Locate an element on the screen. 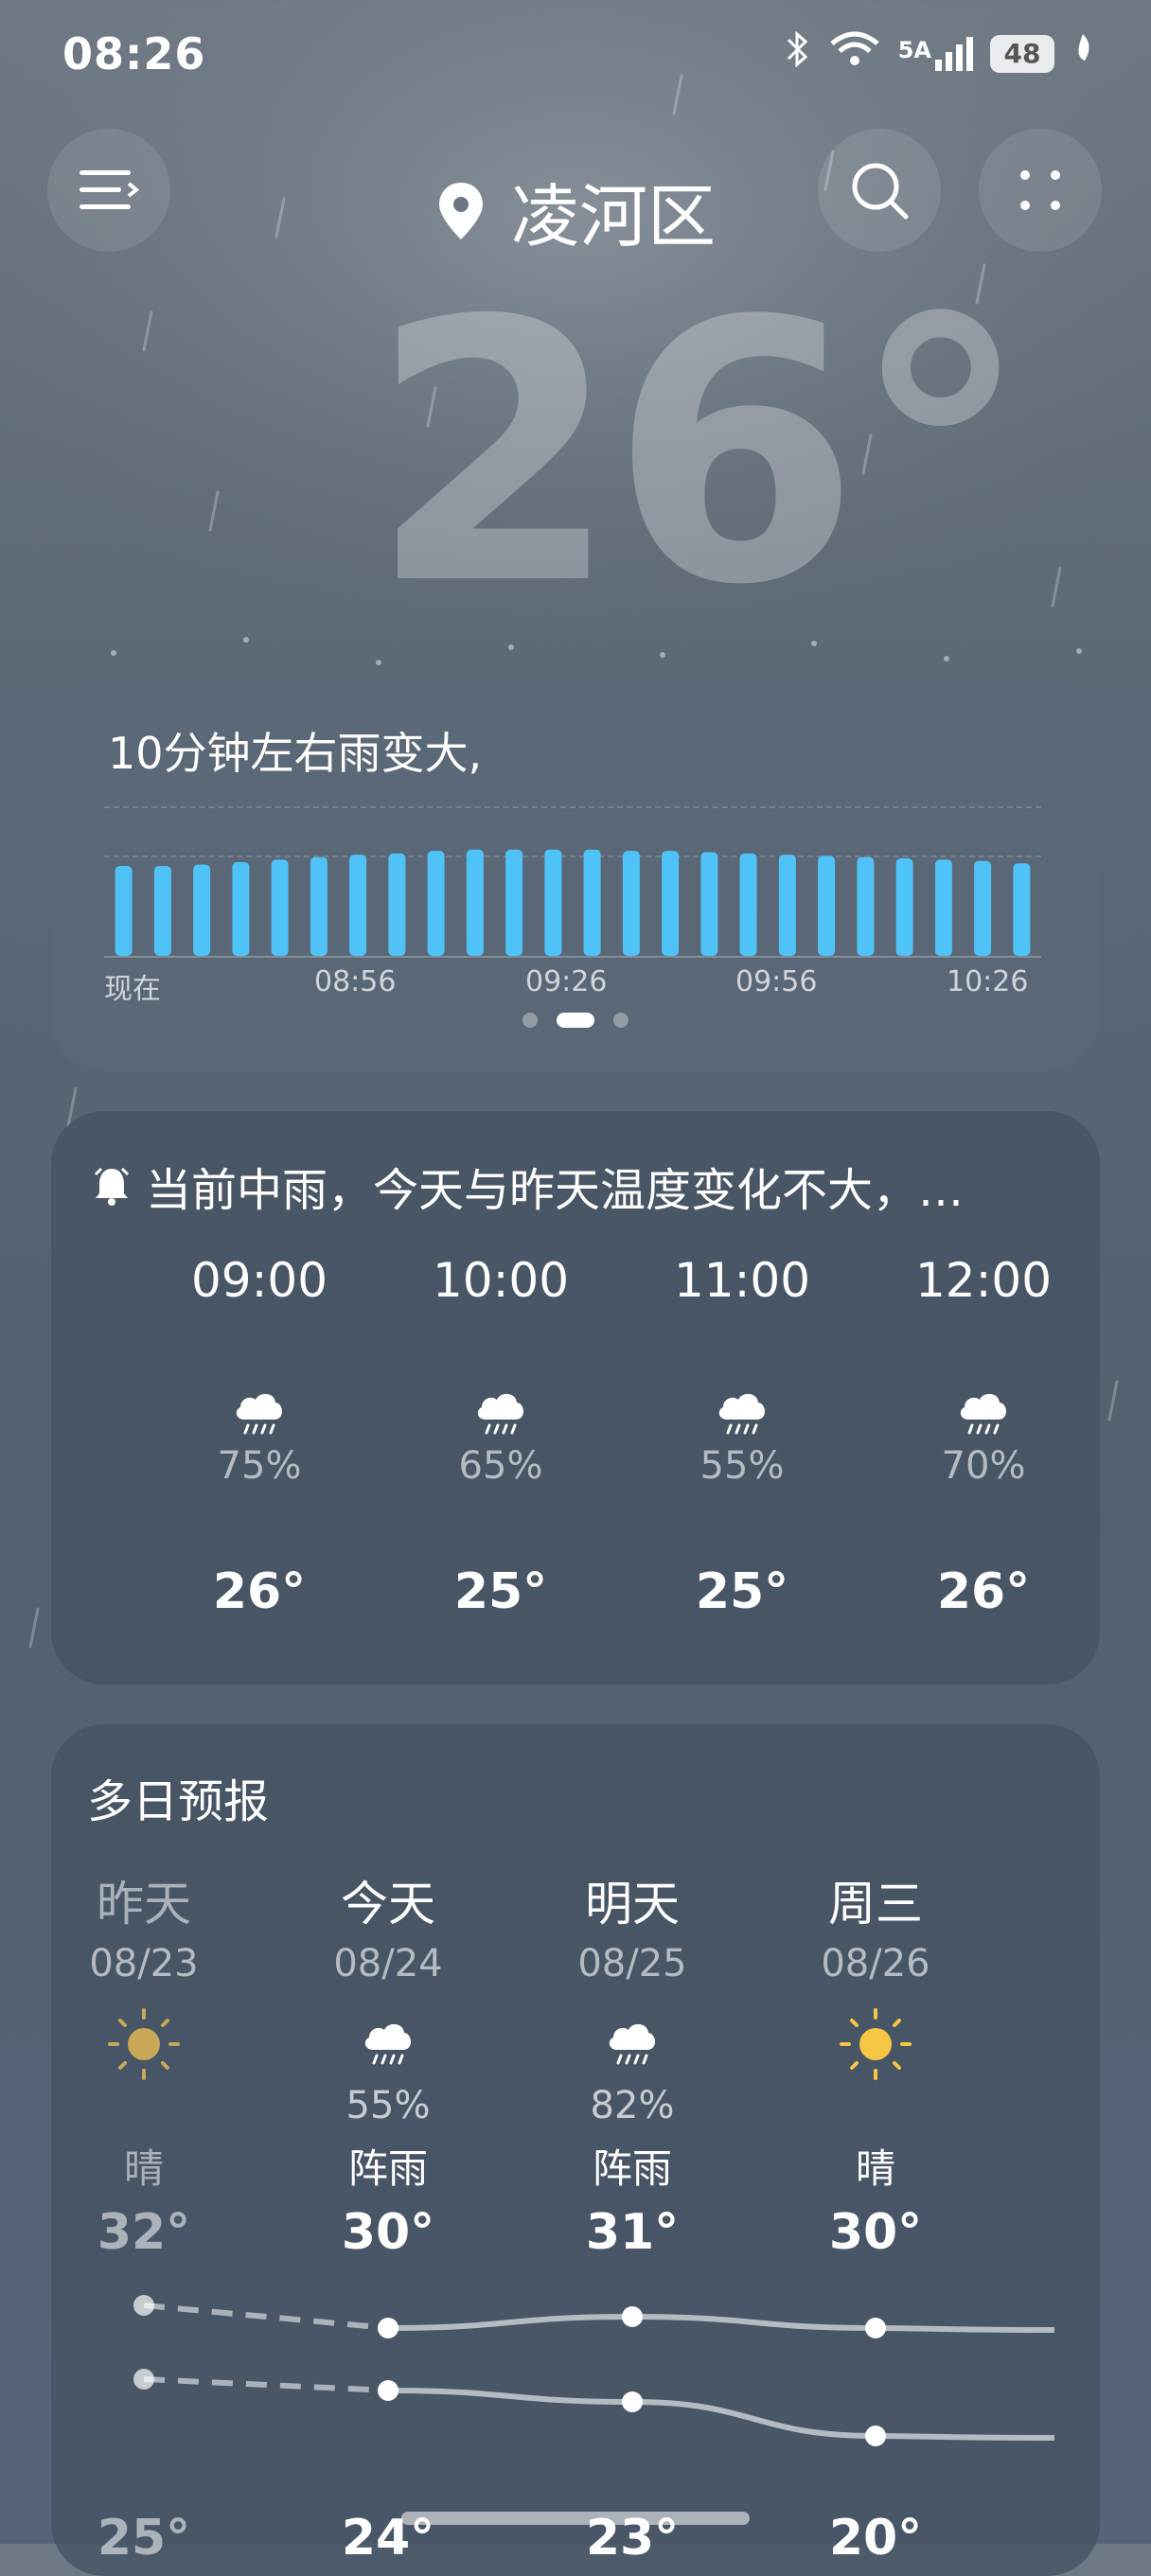  day-item: 昨天 08/23 晴 32° is located at coordinates (143, 2063).